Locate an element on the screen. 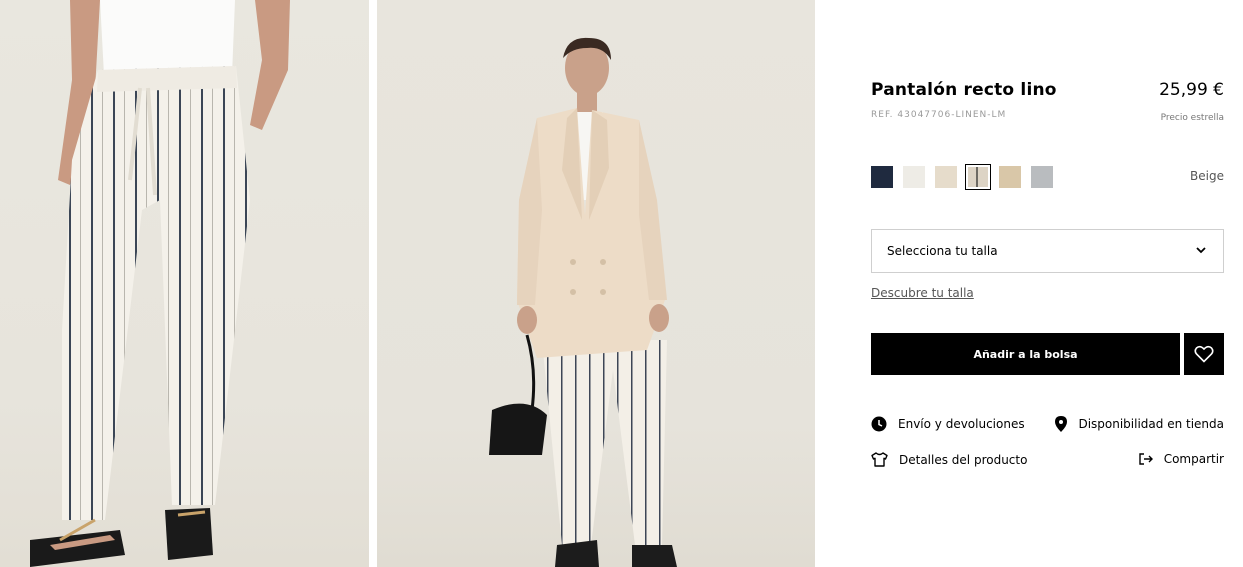 The height and width of the screenshot is (567, 1243). product-details-label: Detalles del producto is located at coordinates (963, 459).